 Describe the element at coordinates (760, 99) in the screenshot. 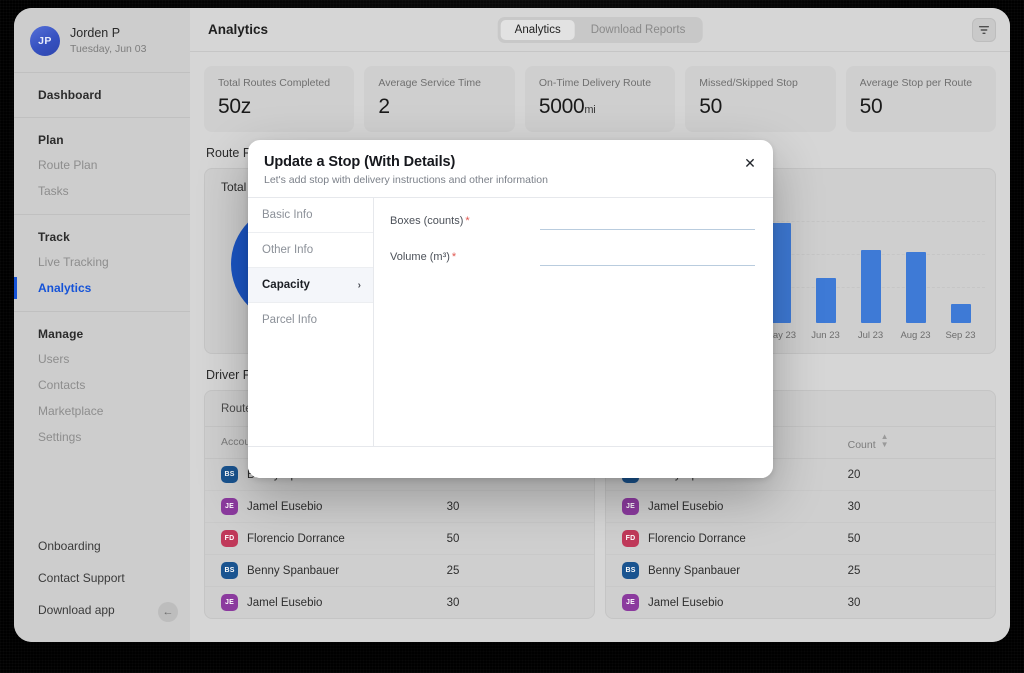

I see `kpi-card: Missed/Skipped Stop 50` at that location.